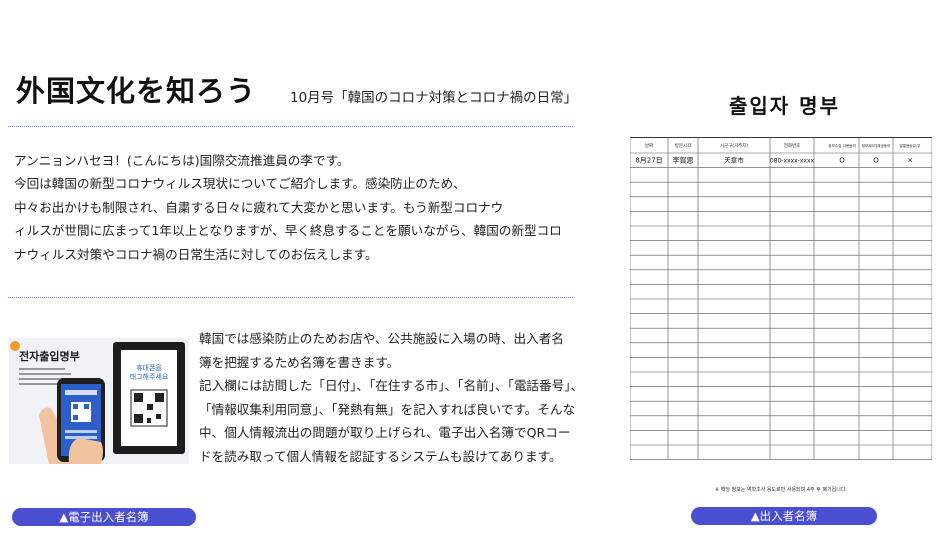 The width and height of the screenshot is (950, 533). What do you see at coordinates (149, 367) in the screenshot?
I see `board-text: 휴대폰을` at bounding box center [149, 367].